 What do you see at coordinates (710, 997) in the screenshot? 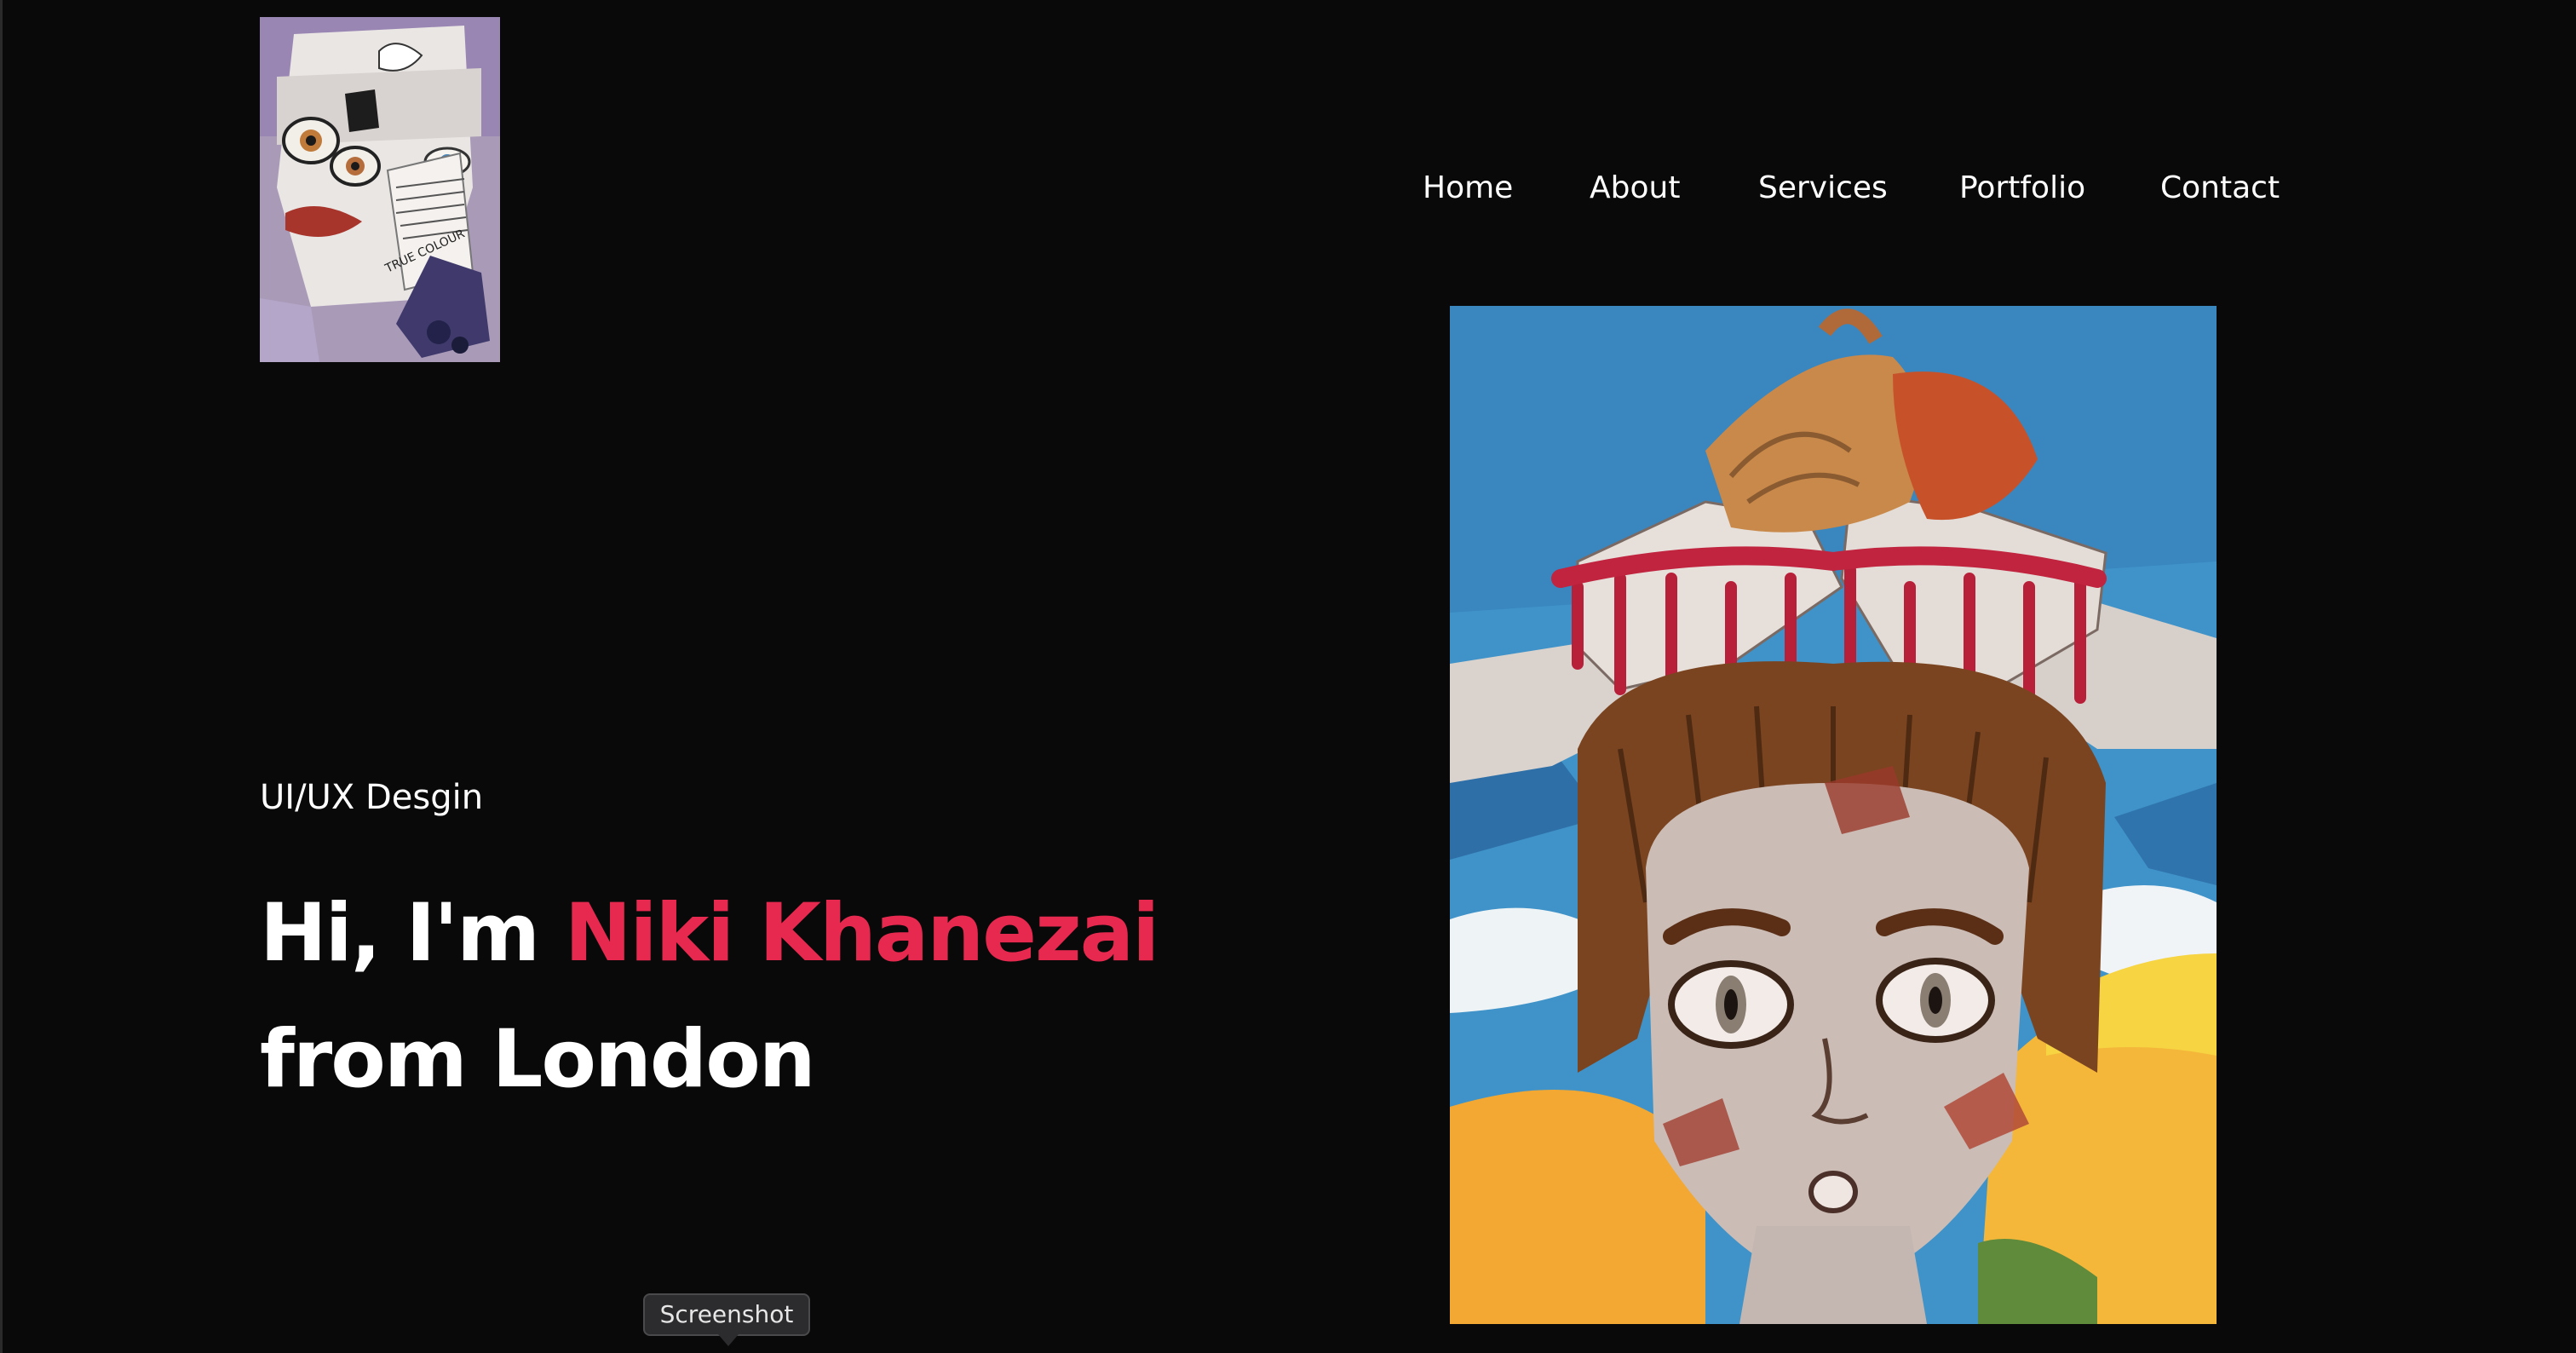
I see `hero-headline: Hi, I'm Niki Khanezai from London` at bounding box center [710, 997].